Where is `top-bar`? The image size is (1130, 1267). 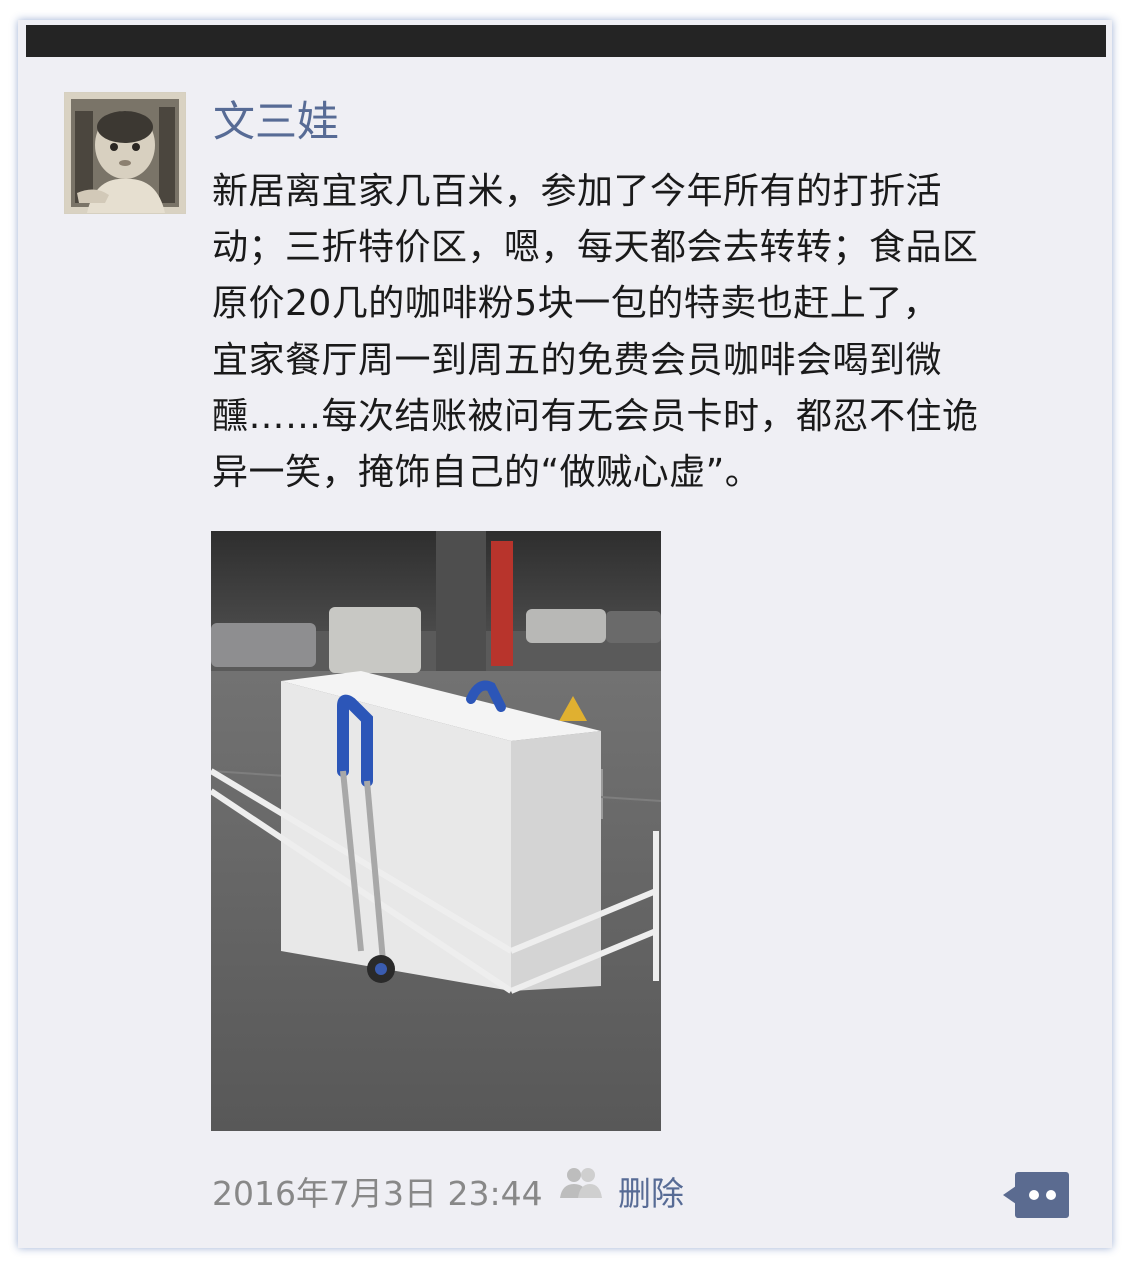 top-bar is located at coordinates (566, 41).